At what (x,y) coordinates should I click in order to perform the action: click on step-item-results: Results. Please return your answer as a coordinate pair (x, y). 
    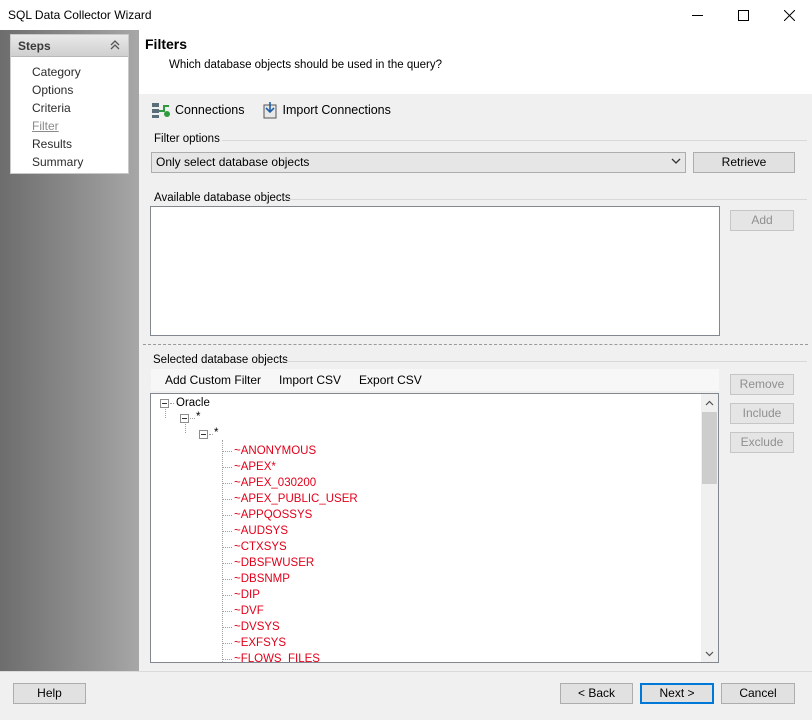
    Looking at the image, I should click on (69, 144).